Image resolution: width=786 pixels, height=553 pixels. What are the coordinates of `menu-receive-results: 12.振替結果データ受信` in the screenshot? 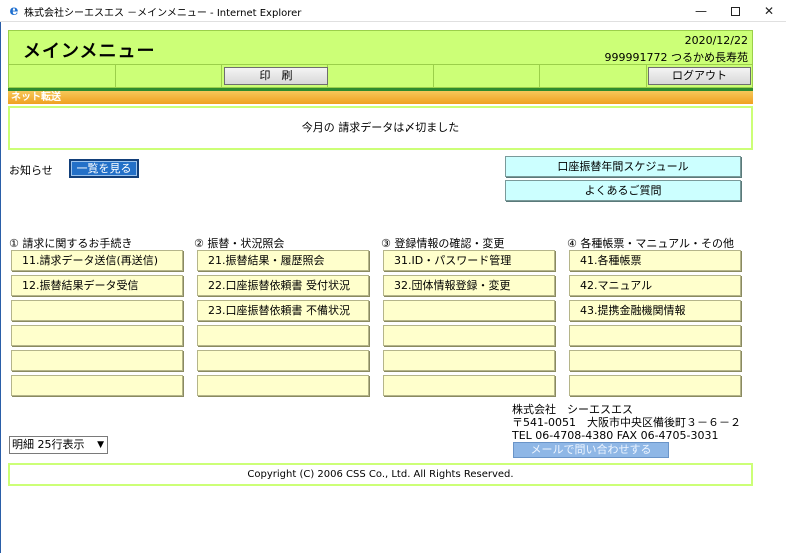 It's located at (97, 285).